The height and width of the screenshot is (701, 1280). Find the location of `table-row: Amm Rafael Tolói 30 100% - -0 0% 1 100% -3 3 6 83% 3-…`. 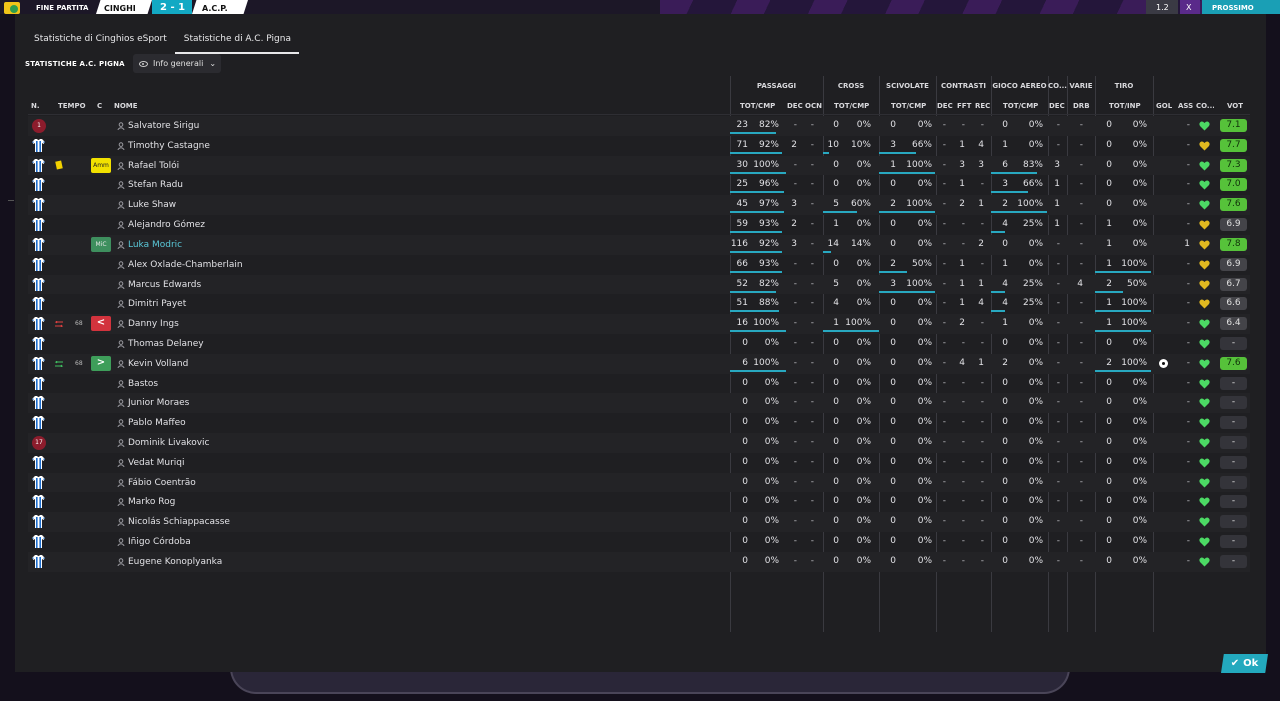

table-row: Amm Rafael Tolói 30 100% - -0 0% 1 100% -3 3 6 83% 3-… is located at coordinates (639, 165).